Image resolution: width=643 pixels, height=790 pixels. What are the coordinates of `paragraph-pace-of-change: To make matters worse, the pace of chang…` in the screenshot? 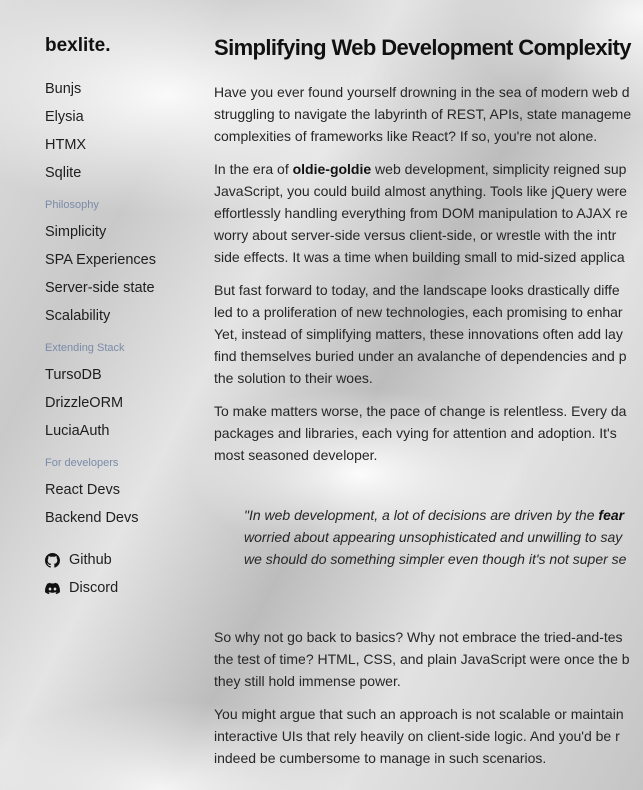 It's located at (428, 433).